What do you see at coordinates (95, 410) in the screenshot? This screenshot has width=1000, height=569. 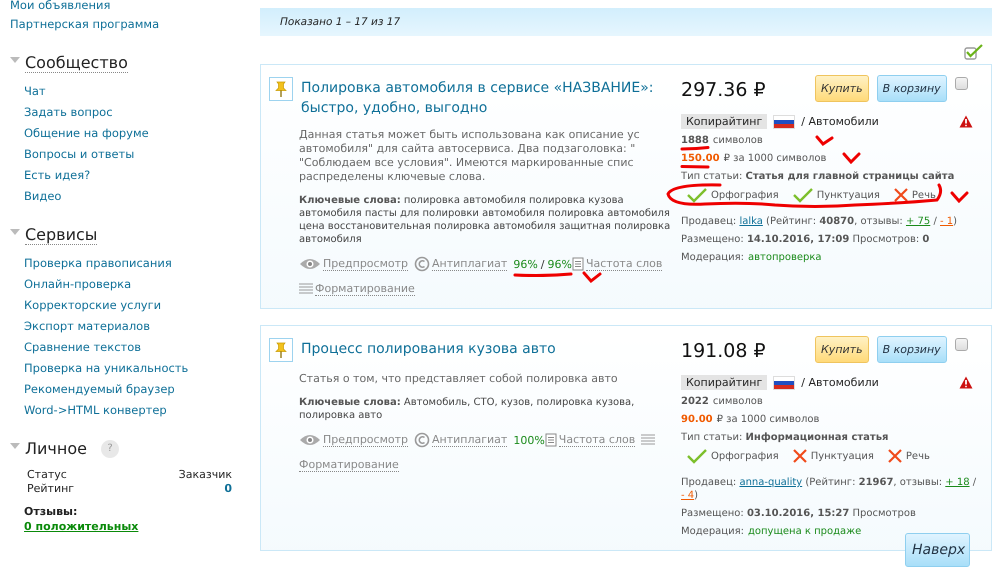 I see `sidebar-link: Word->HTML конвертер` at bounding box center [95, 410].